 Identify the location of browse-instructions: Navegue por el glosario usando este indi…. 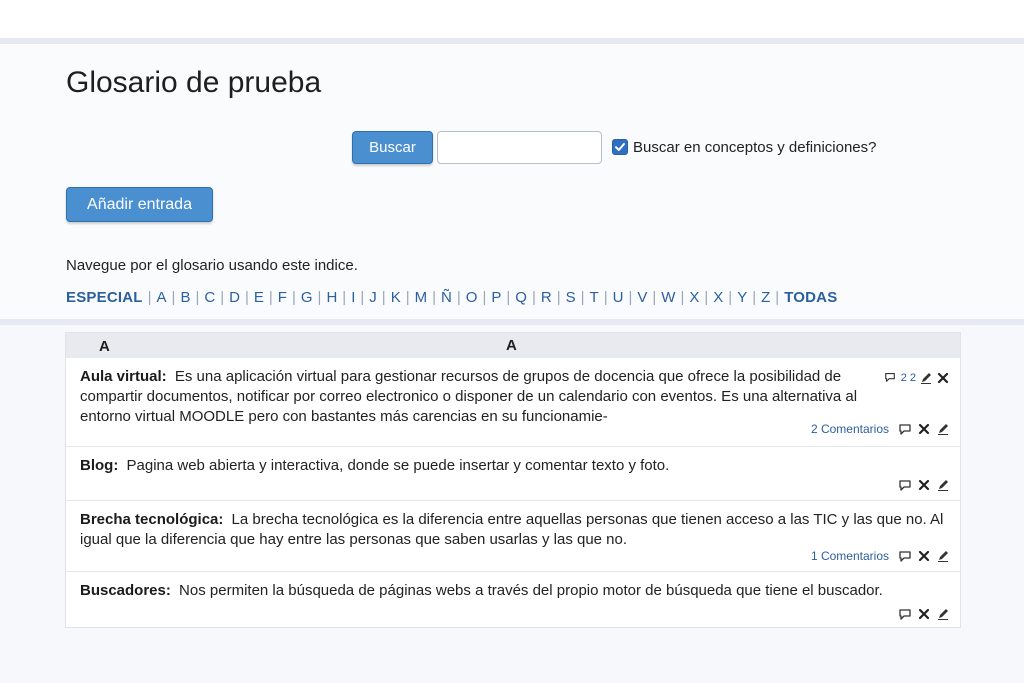
(212, 265).